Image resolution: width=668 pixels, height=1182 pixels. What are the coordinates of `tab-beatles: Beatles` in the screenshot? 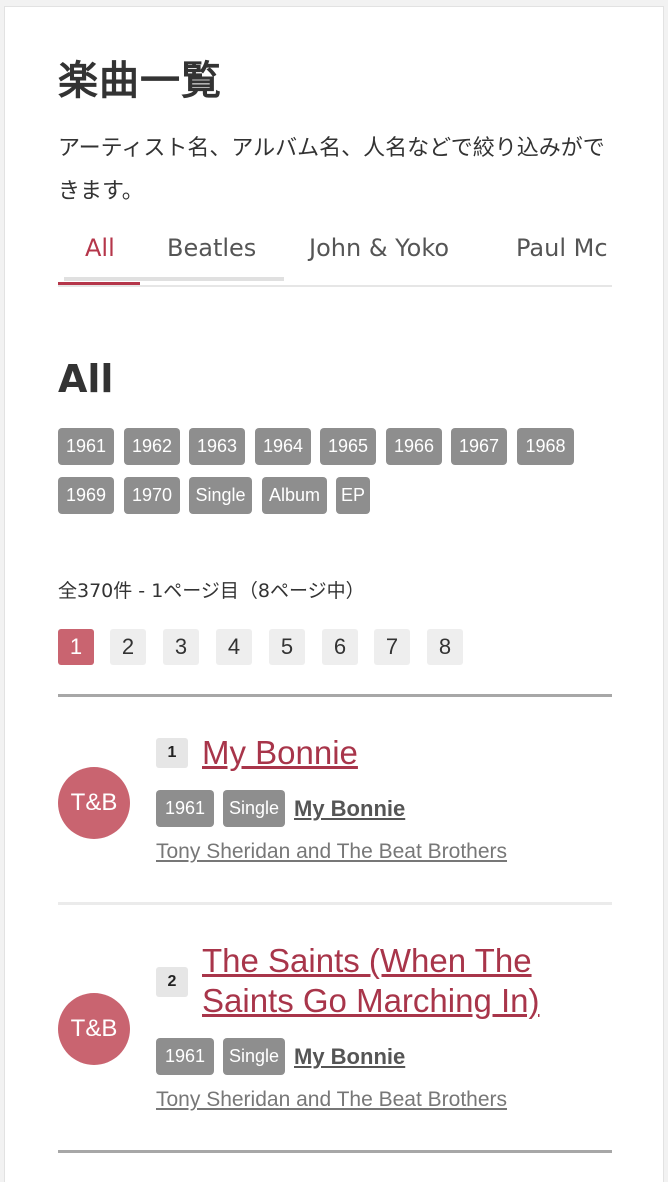 It's located at (211, 255).